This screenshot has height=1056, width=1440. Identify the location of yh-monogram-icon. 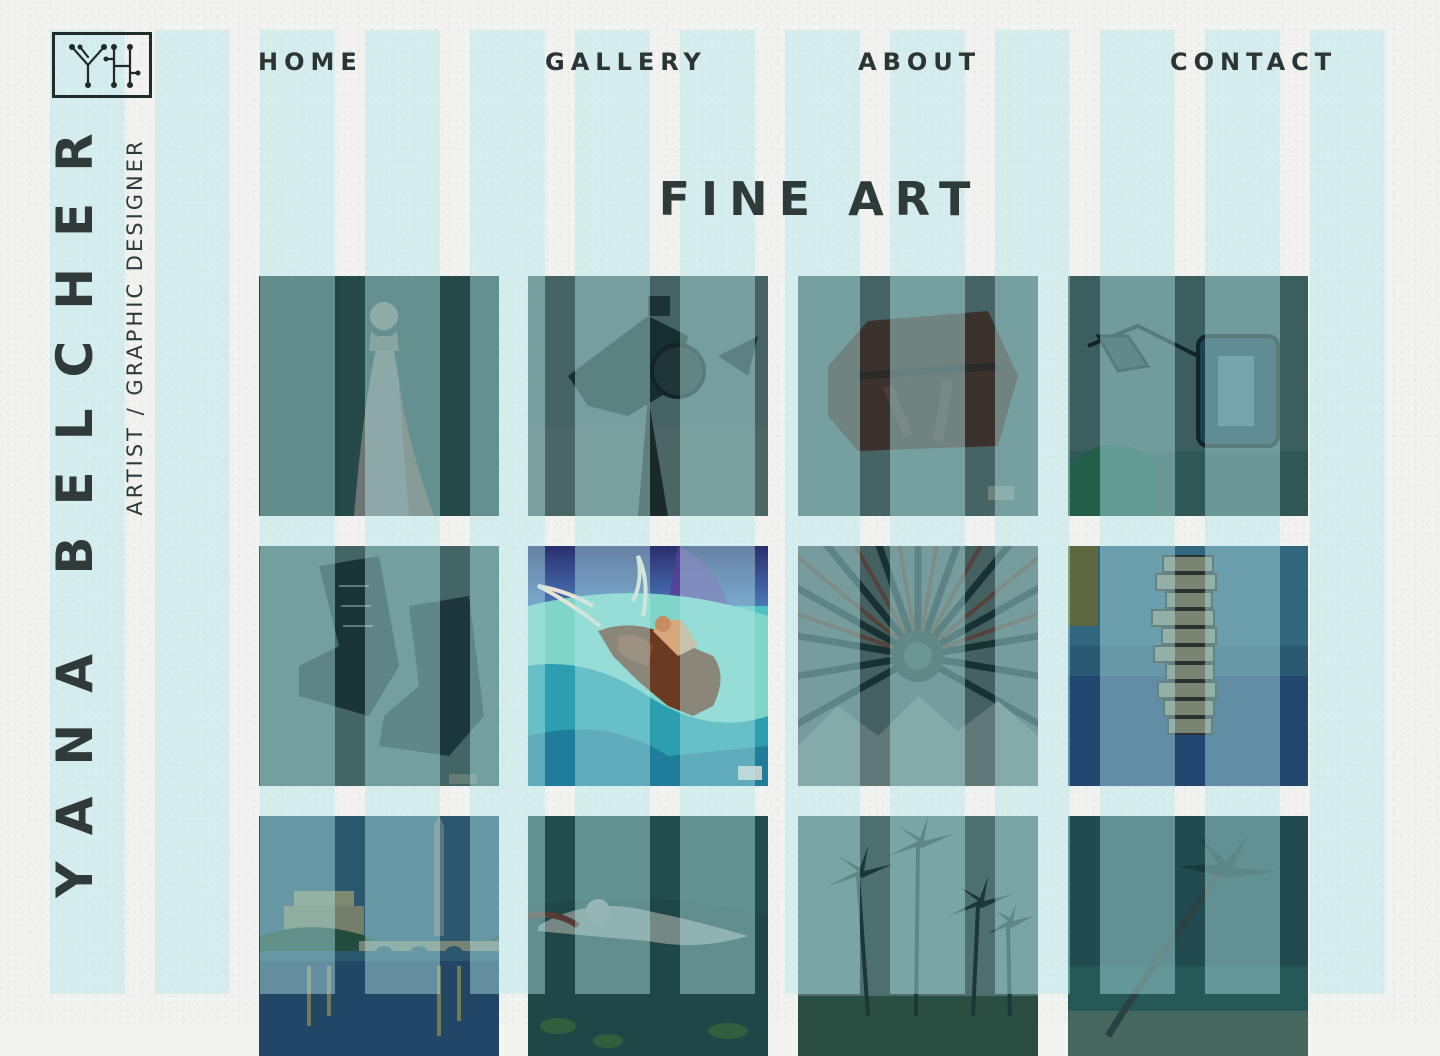
(105, 66).